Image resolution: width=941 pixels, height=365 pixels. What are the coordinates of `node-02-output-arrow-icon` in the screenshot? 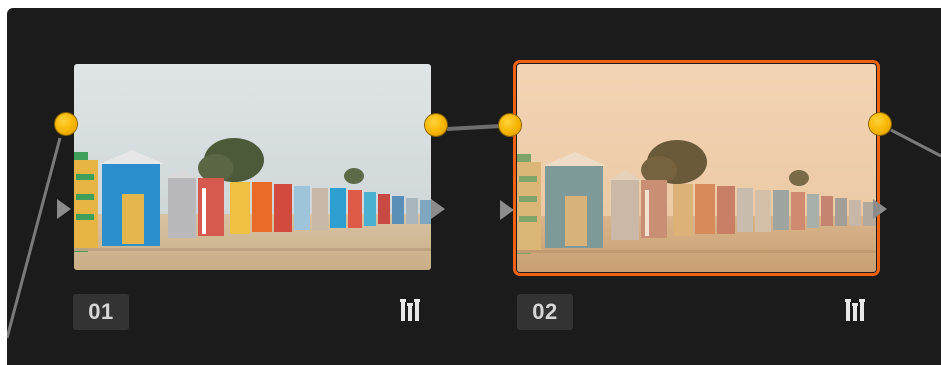 It's located at (880, 209).